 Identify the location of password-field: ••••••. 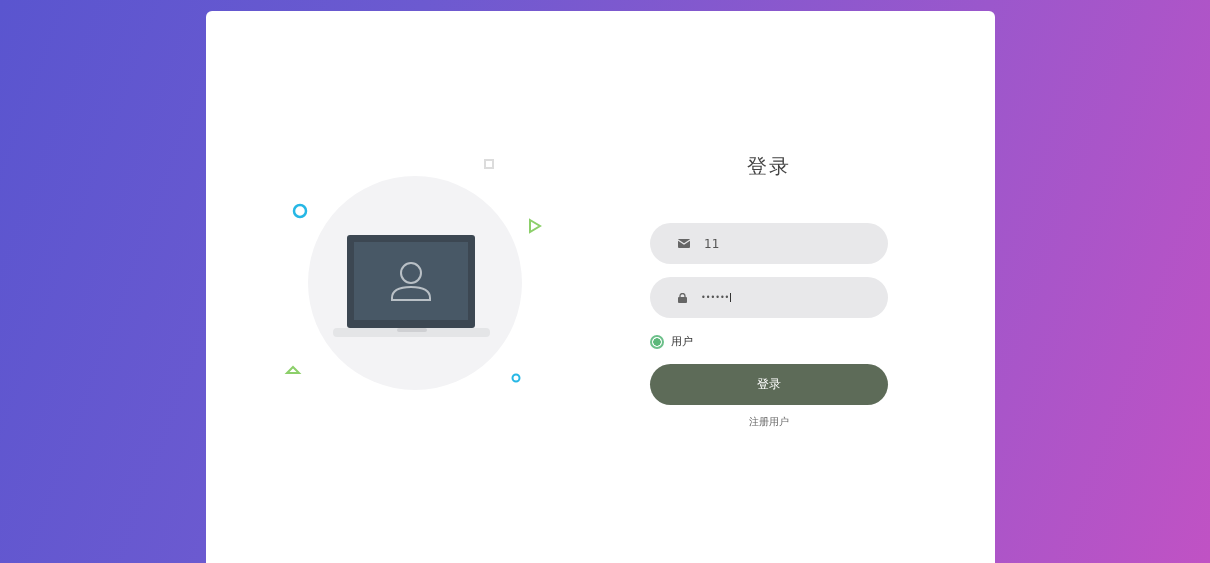
(769, 297).